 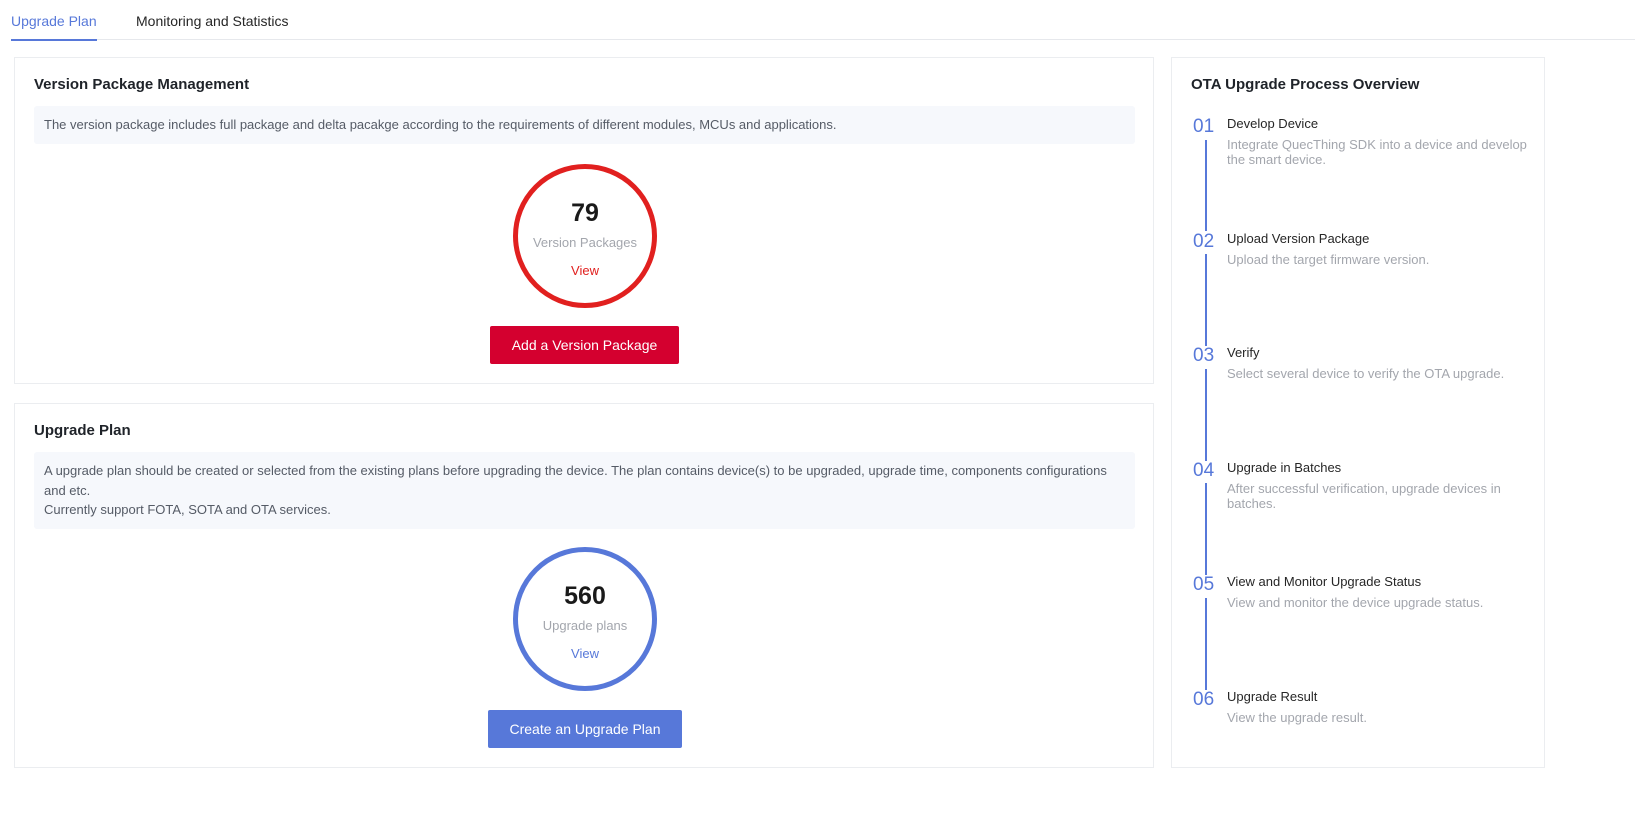 I want to click on upgrade-plan-count: 560, so click(x=585, y=596).